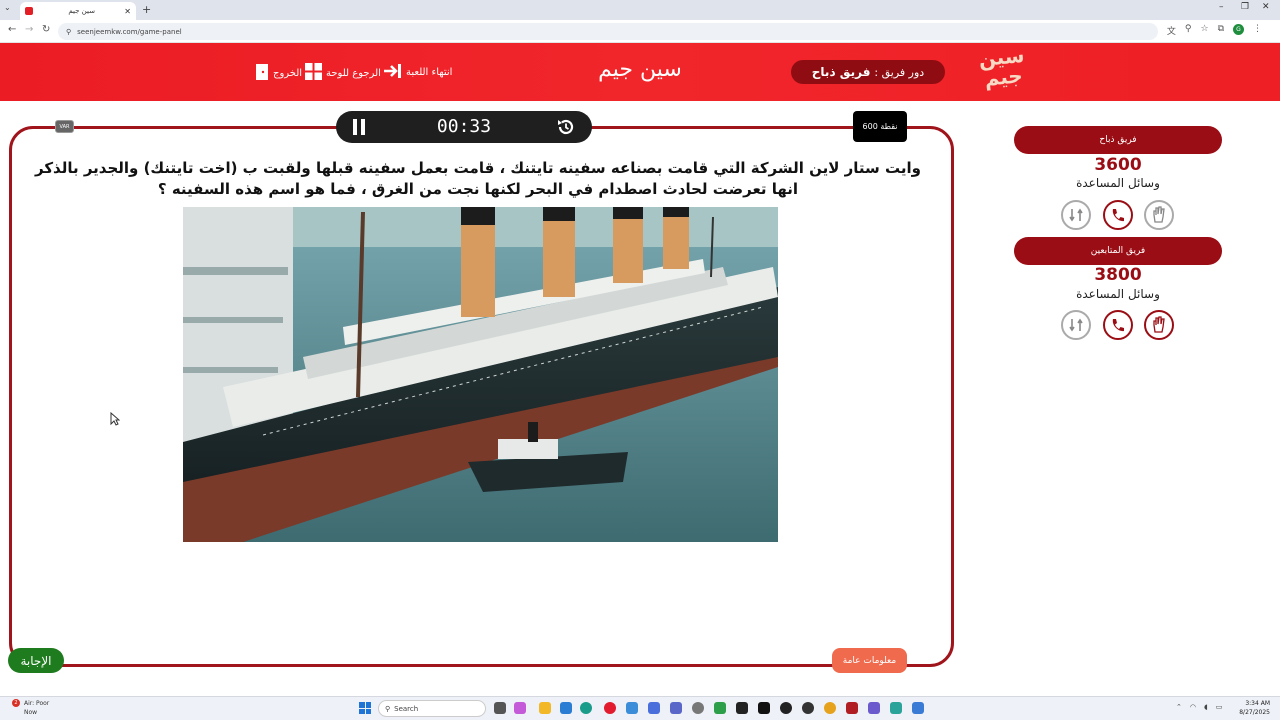 This screenshot has height=720, width=1280. I want to click on team-1-name-bar: فريق ذباح, so click(1118, 140).